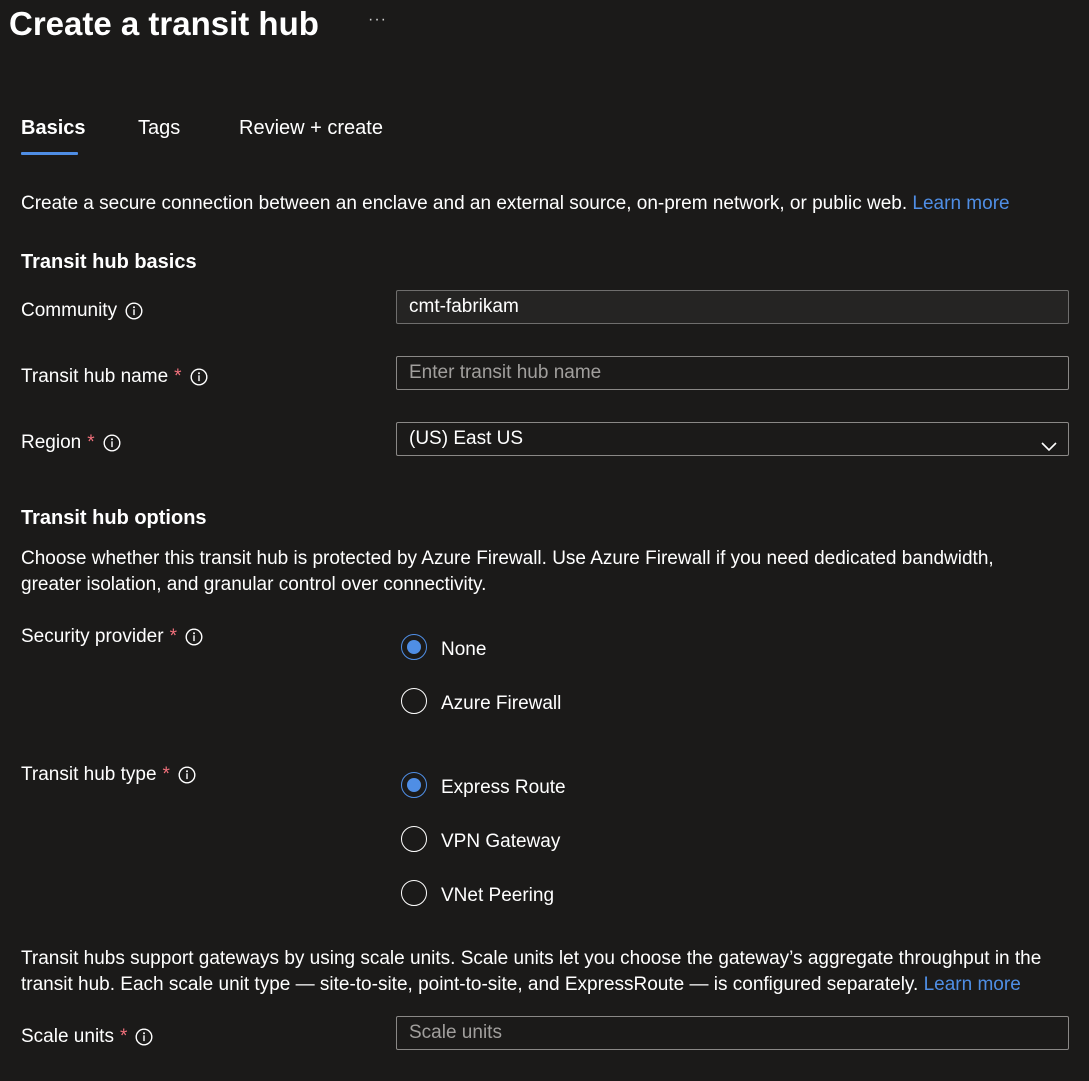  I want to click on transit-hub-type-label-text: Transit hub type, so click(89, 774).